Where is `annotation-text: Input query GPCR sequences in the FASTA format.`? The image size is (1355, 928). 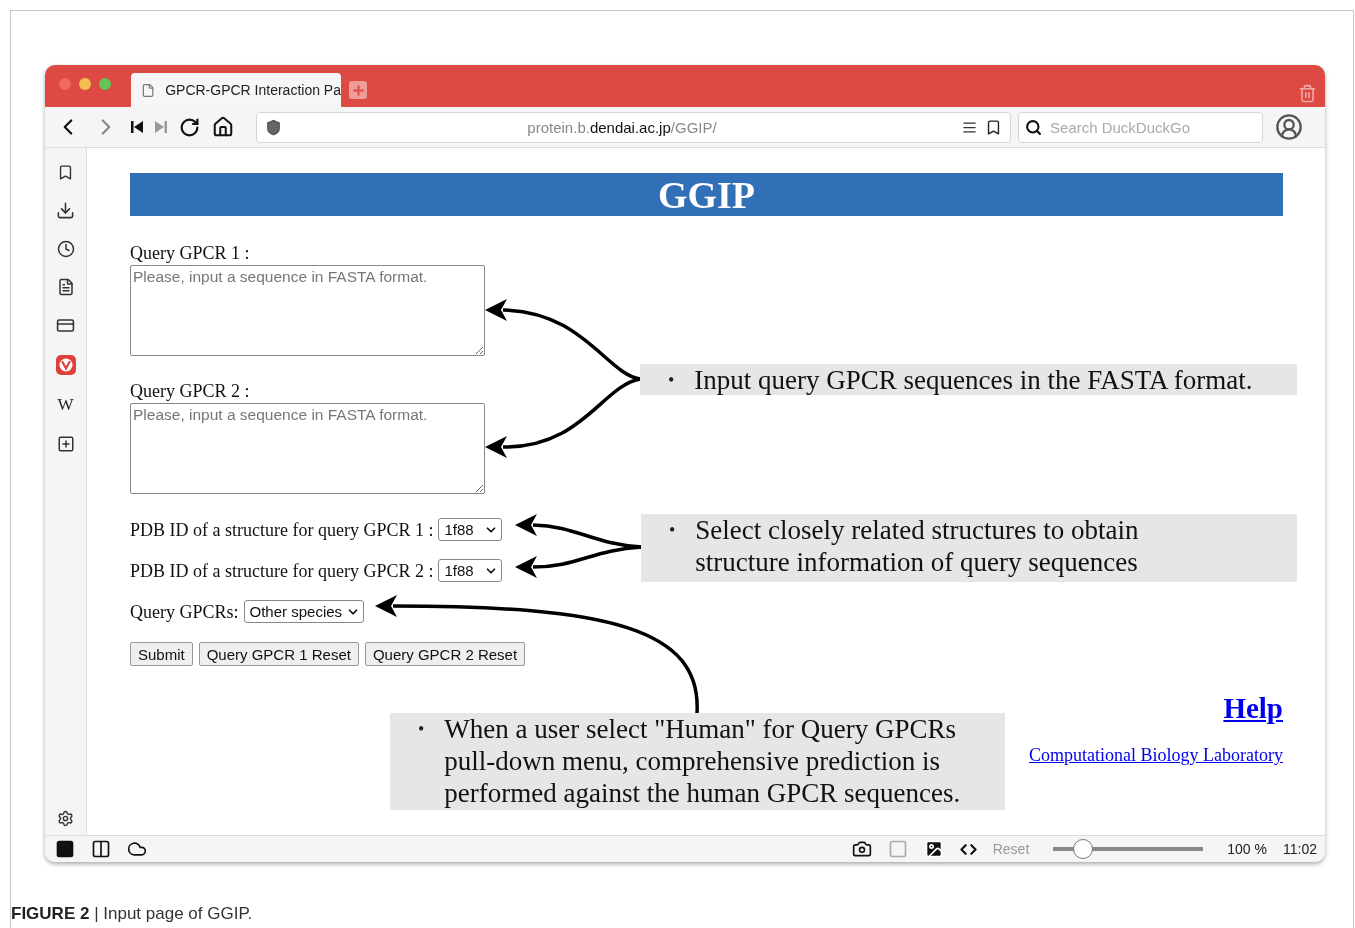
annotation-text: Input query GPCR sequences in the FASTA format. is located at coordinates (973, 380).